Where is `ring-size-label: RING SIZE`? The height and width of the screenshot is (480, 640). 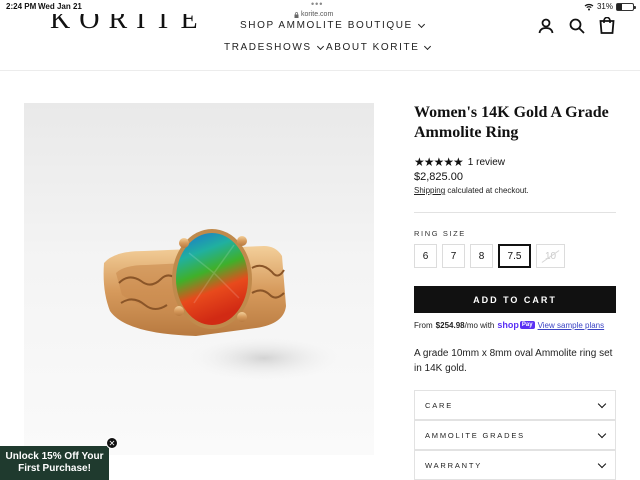
ring-size-label: RING SIZE is located at coordinates (440, 233).